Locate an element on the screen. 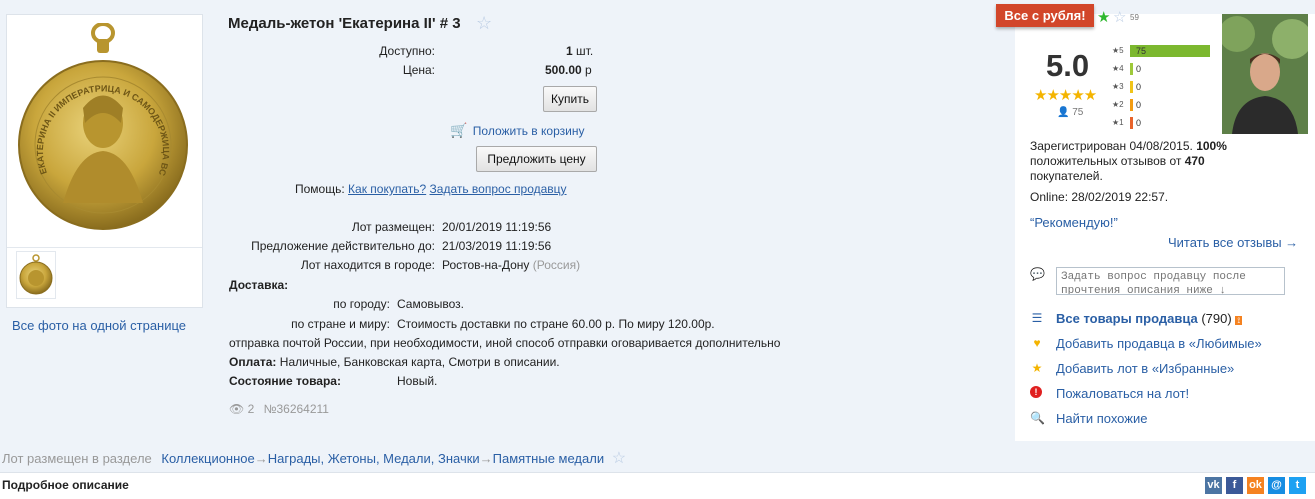 This screenshot has height=499, width=1315. all-photos-link: Все фото на одной странице is located at coordinates (99, 325).